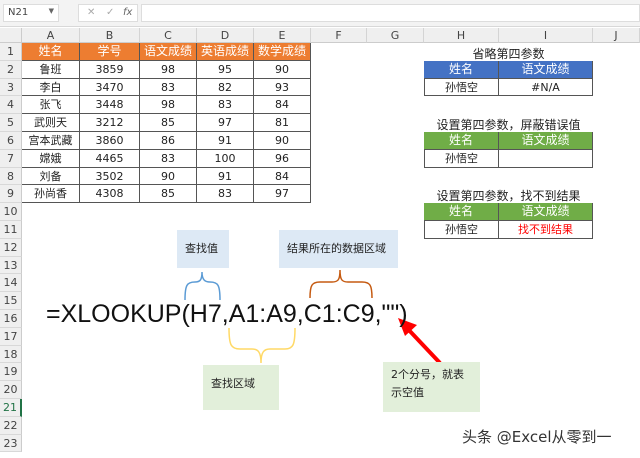 Image resolution: width=640 pixels, height=458 pixels. I want to click on lookup-range-brace, so click(262, 345).